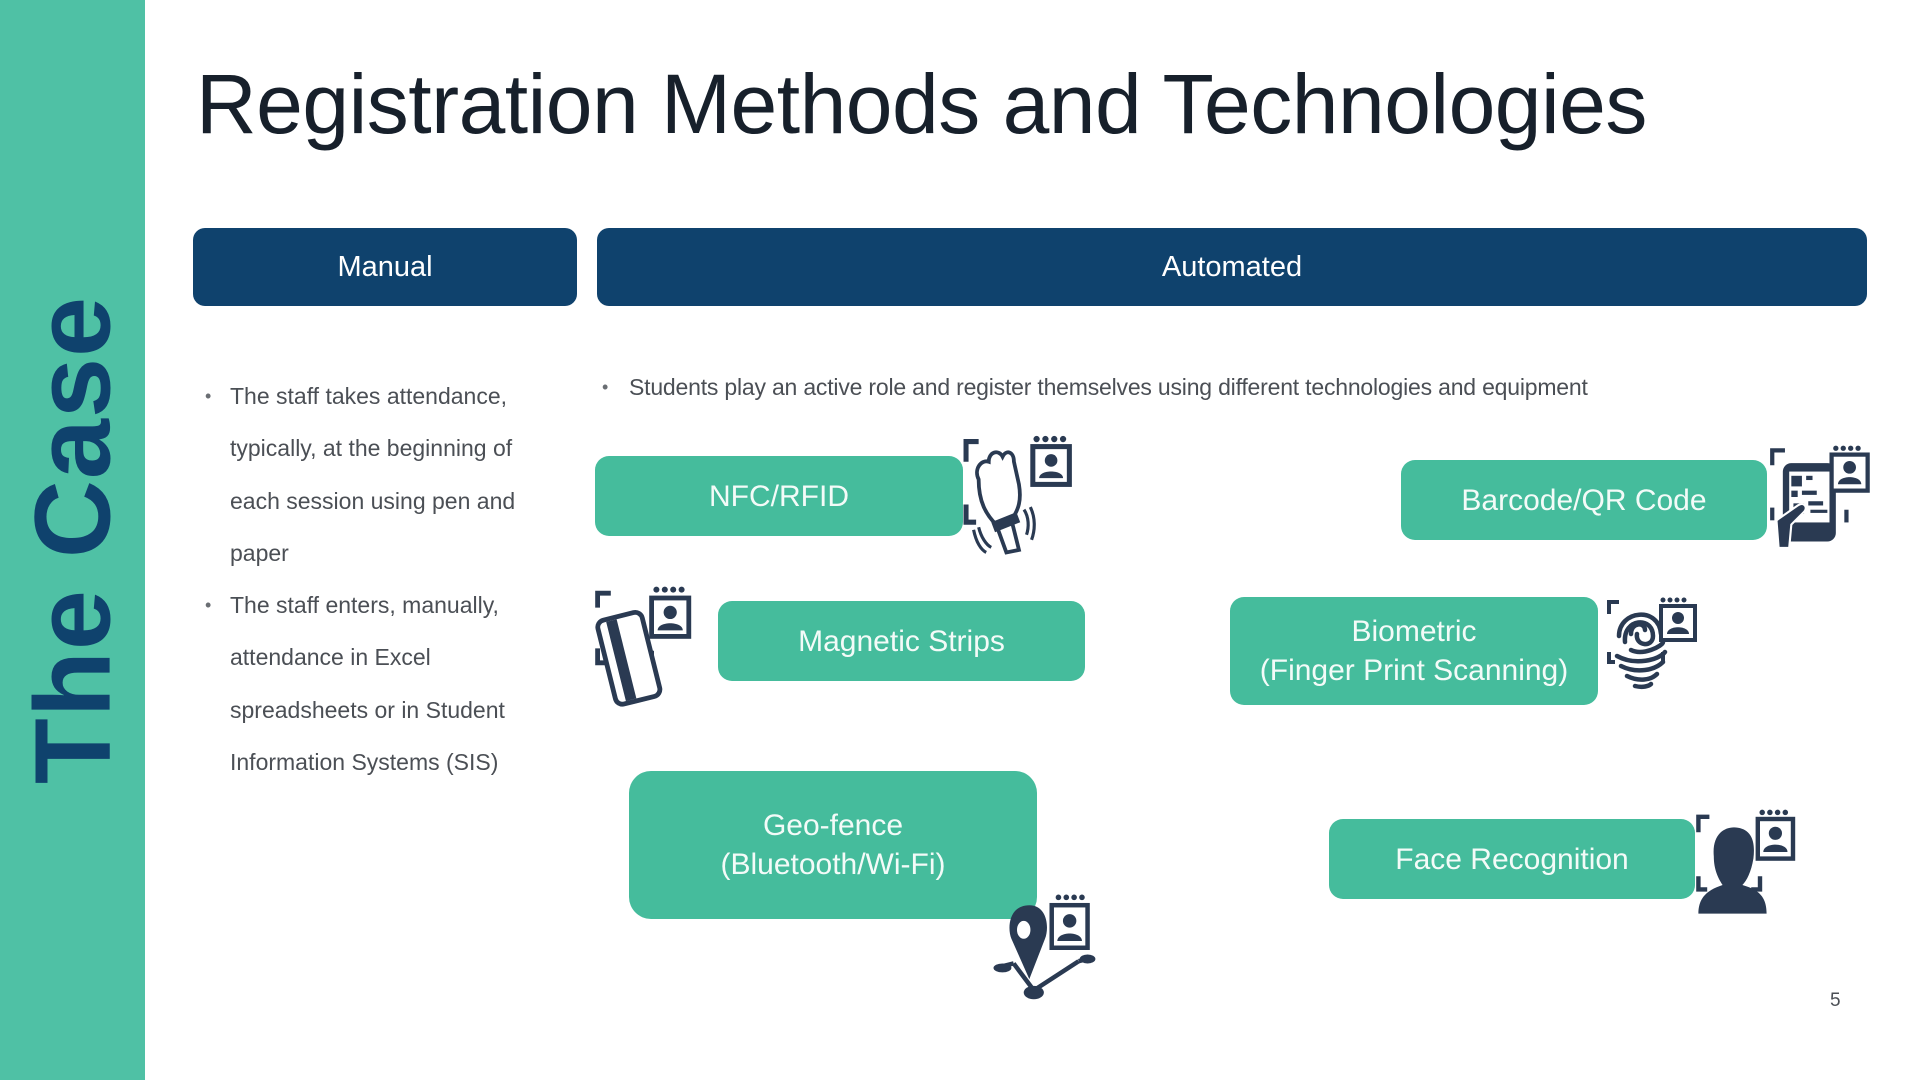  I want to click on method-sublabel: (Bluetooth/Wi-Fi), so click(833, 864).